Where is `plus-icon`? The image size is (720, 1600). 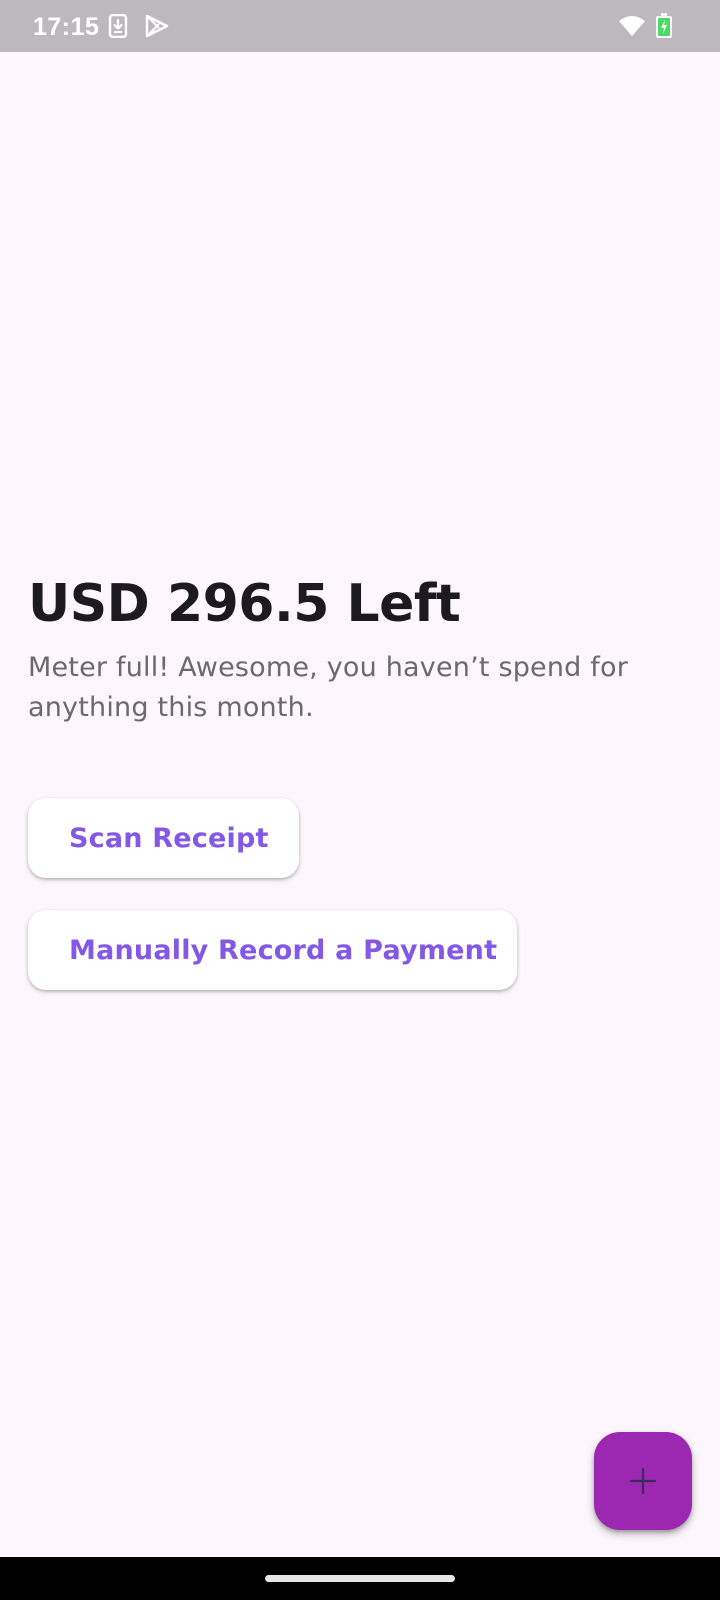
plus-icon is located at coordinates (643, 1481).